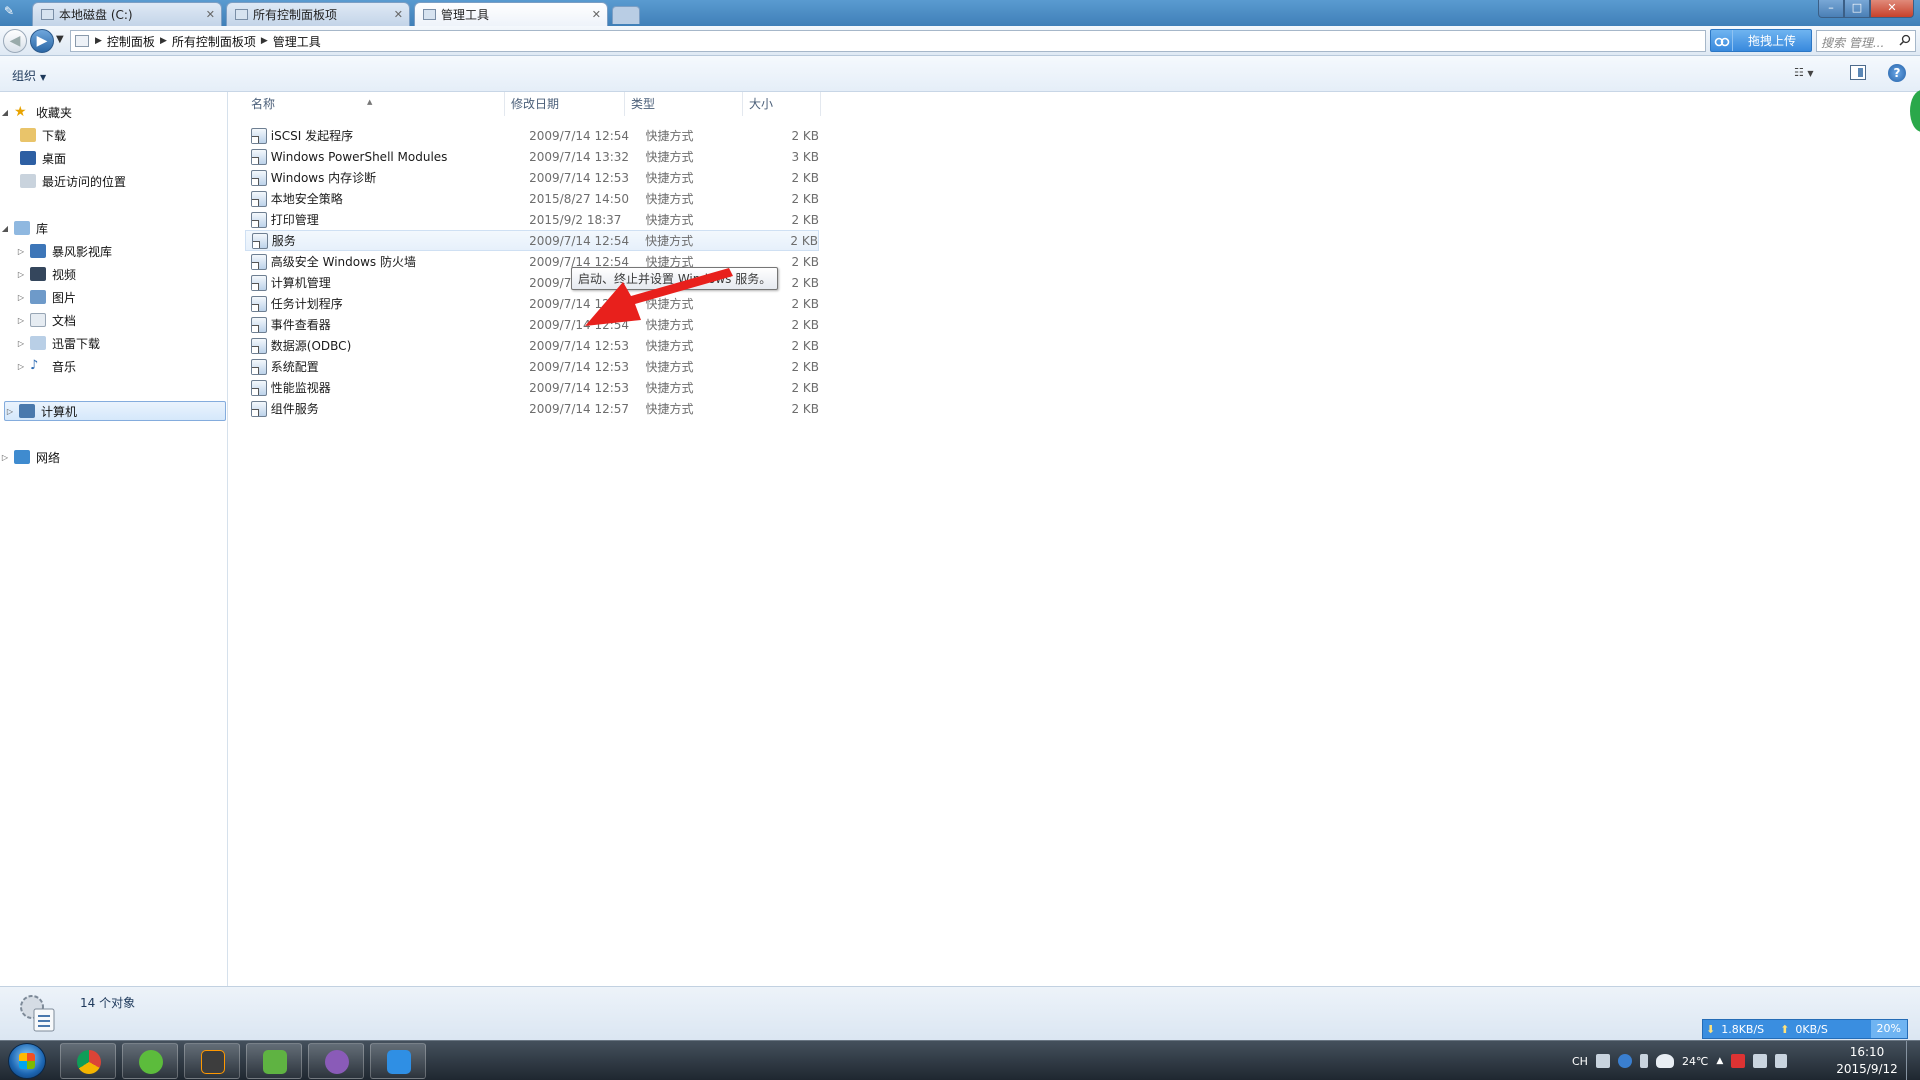 The height and width of the screenshot is (1080, 1920). Describe the element at coordinates (130, 181) in the screenshot. I see `nav-recent-places: 最近访问的位置` at that location.